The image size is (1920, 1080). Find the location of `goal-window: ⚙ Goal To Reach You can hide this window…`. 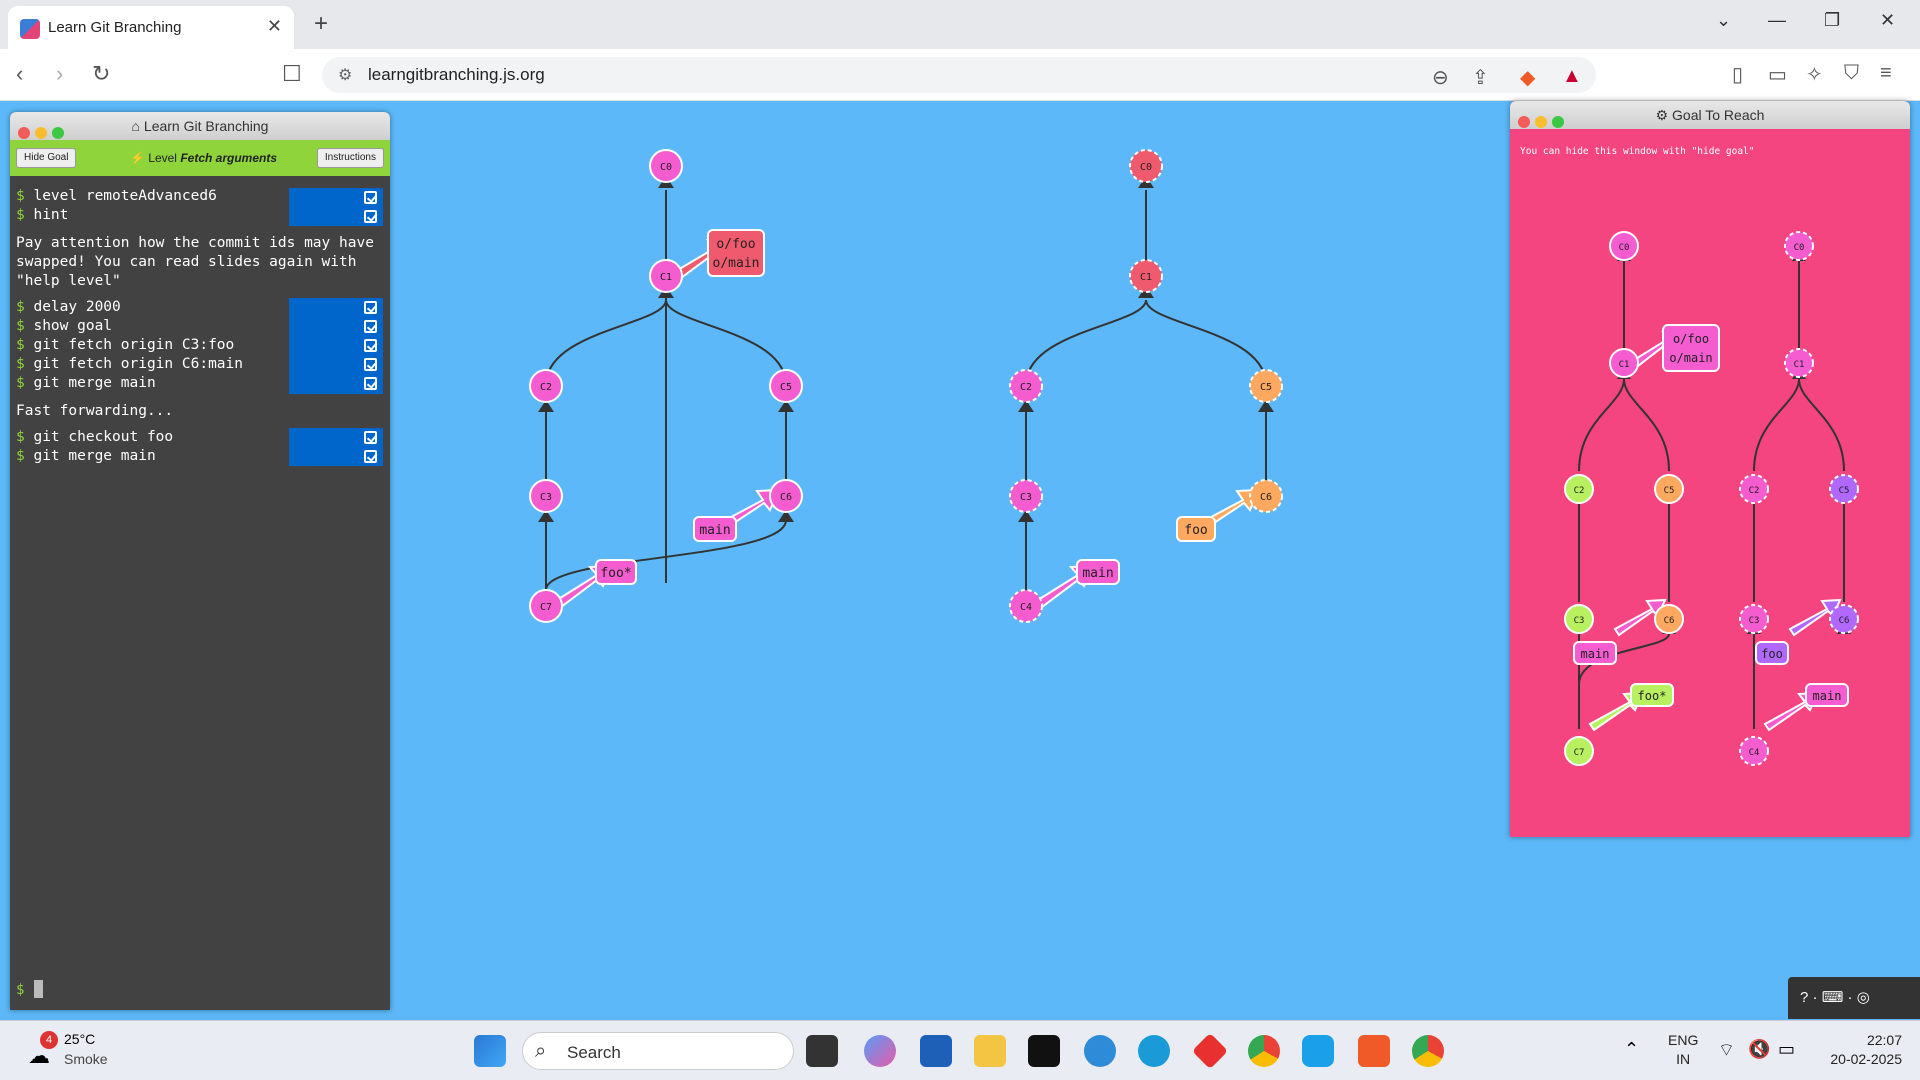

goal-window: ⚙ Goal To Reach You can hide this window… is located at coordinates (1710, 469).